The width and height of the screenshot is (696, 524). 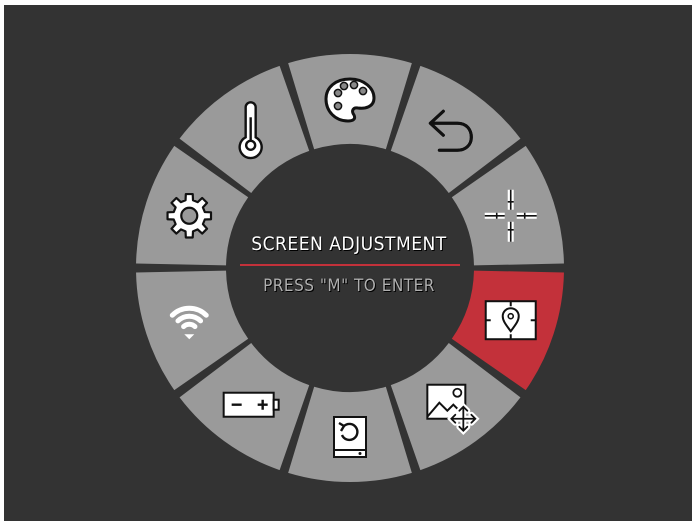 What do you see at coordinates (350, 437) in the screenshot?
I see `sd-card-restore-icon` at bounding box center [350, 437].